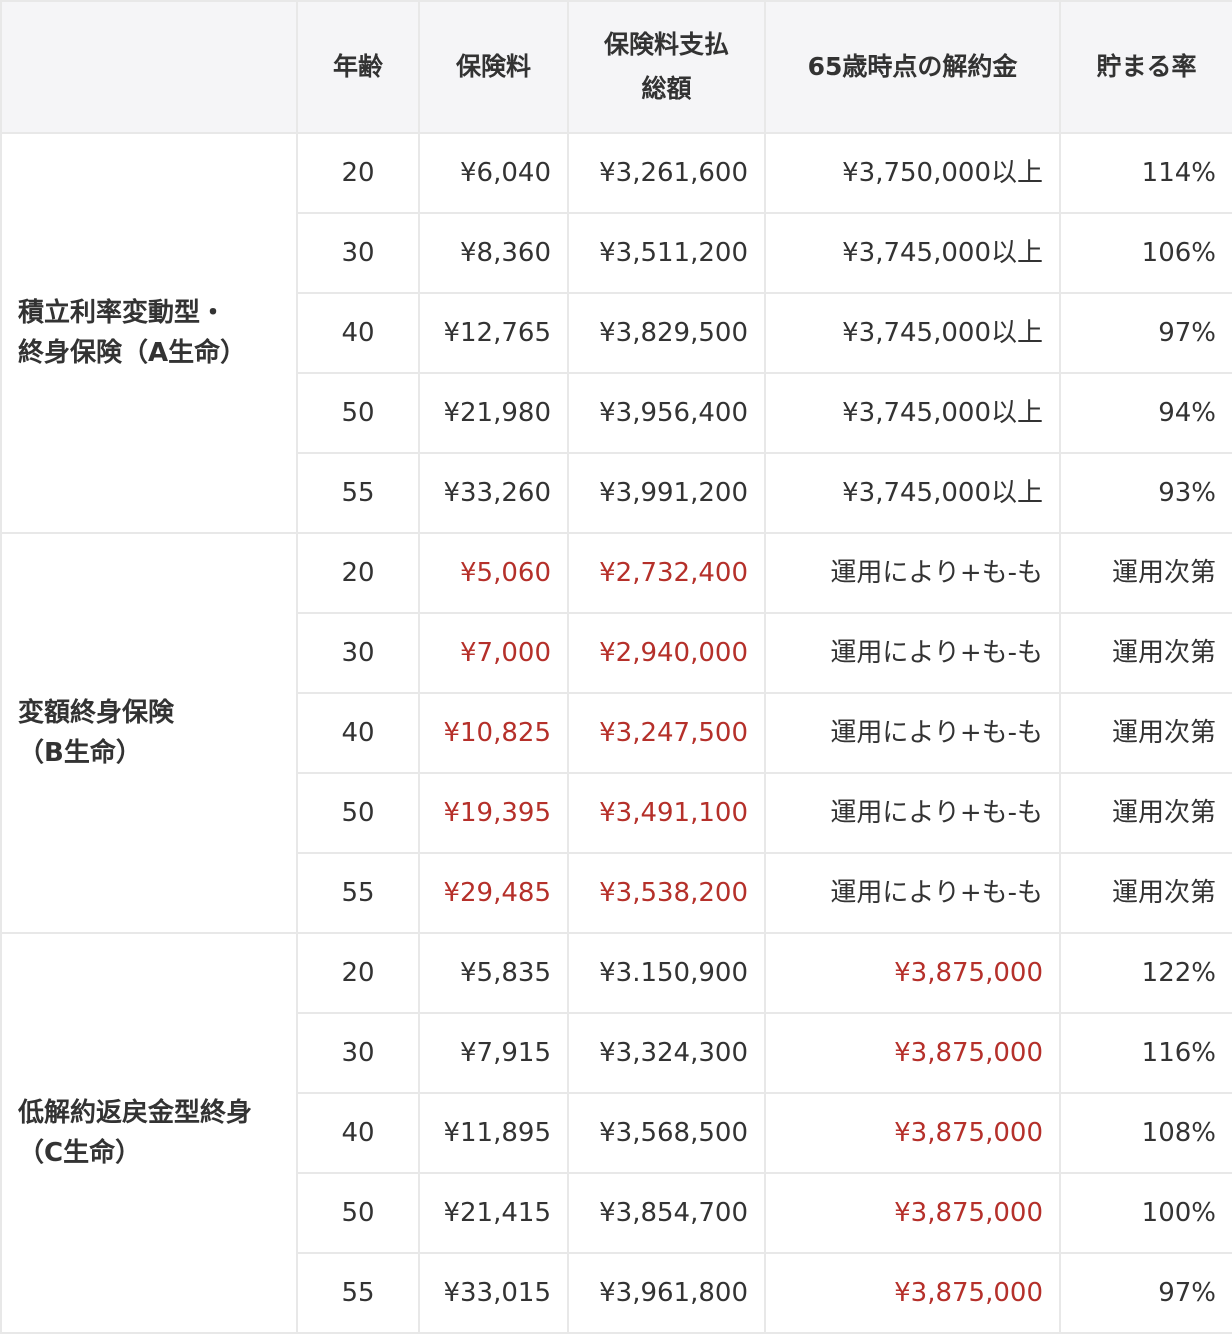 The height and width of the screenshot is (1334, 1232). What do you see at coordinates (493, 893) in the screenshot?
I see `premium-cell-highlighted: ¥29,485` at bounding box center [493, 893].